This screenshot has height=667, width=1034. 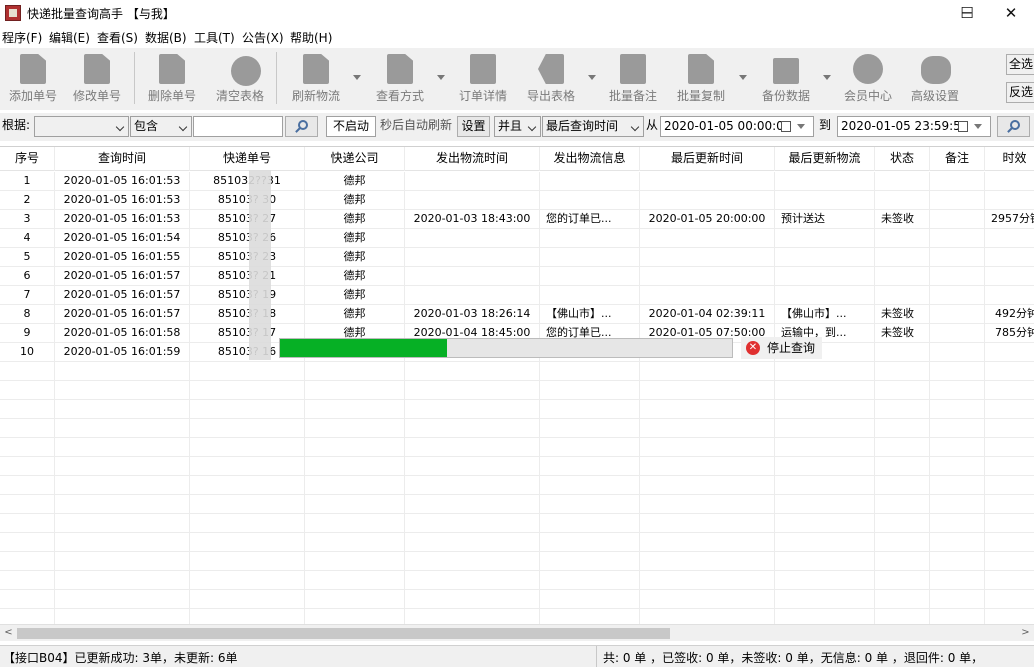 What do you see at coordinates (247, 371) in the screenshot?
I see `col-tracking-number-cell` at bounding box center [247, 371].